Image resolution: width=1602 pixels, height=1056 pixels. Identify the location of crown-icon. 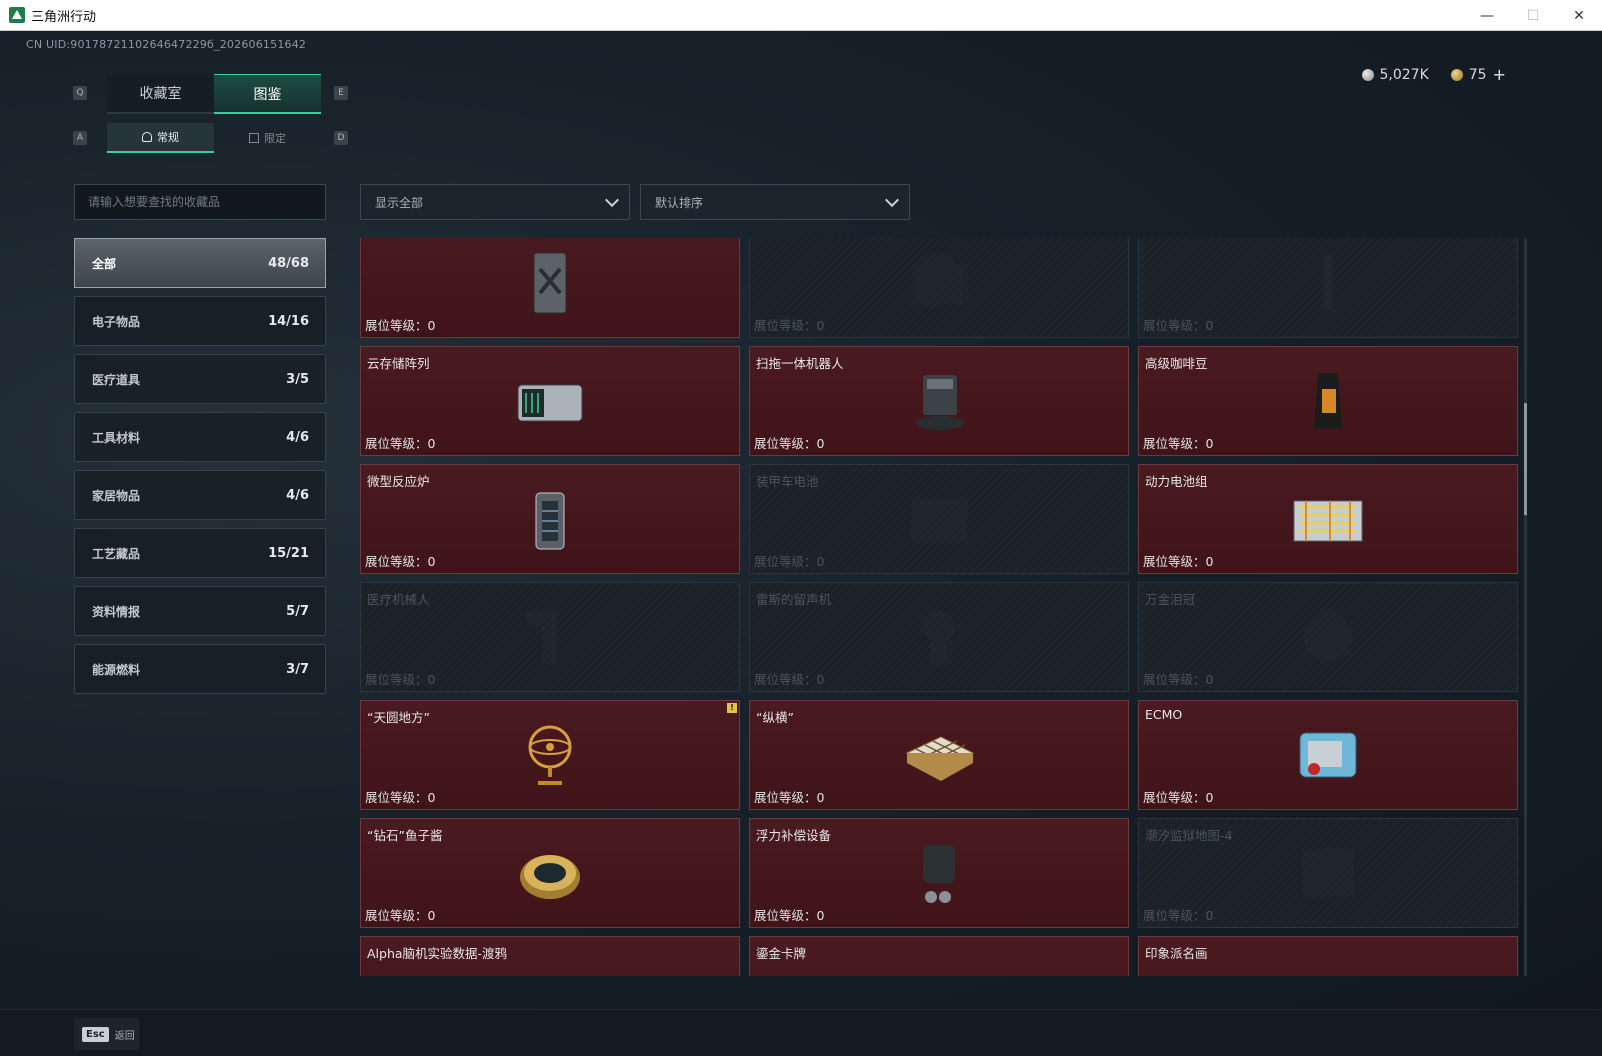
(1328, 637).